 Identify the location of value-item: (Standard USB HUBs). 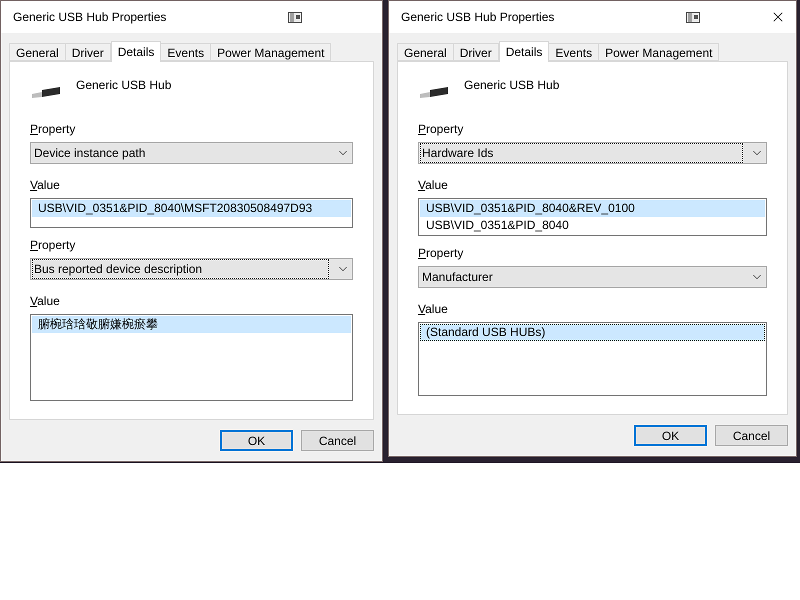
(592, 332).